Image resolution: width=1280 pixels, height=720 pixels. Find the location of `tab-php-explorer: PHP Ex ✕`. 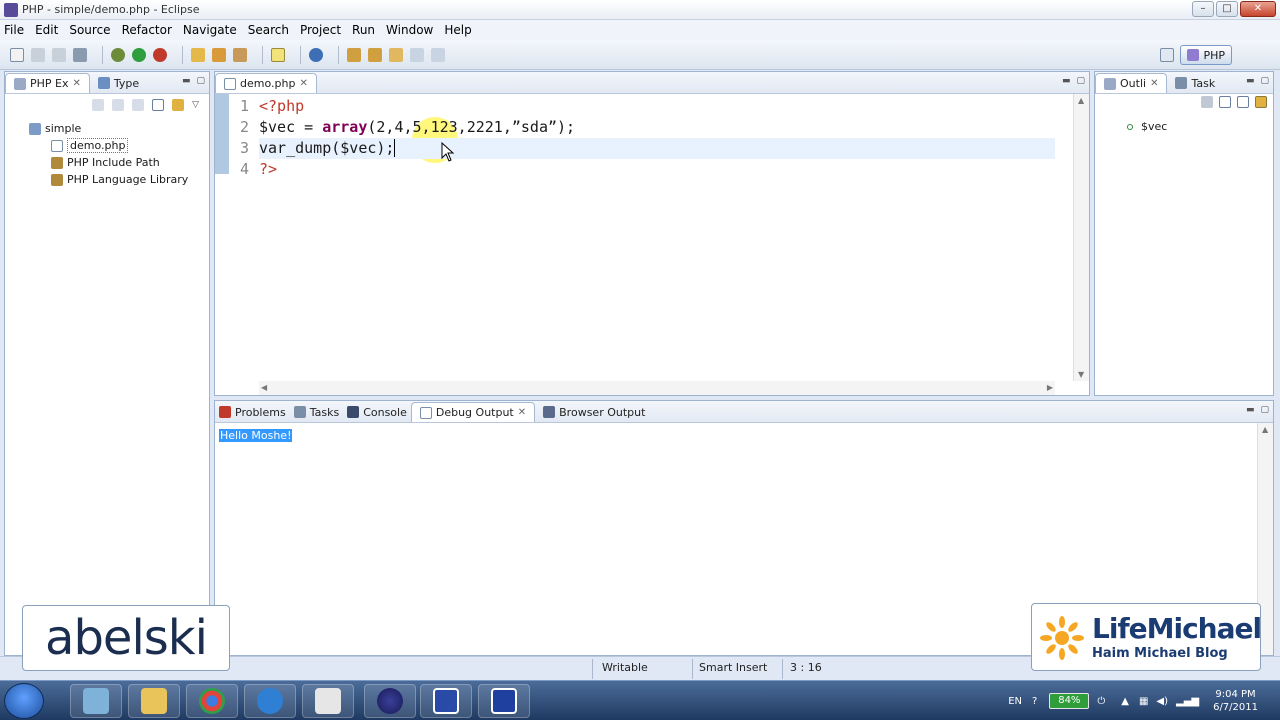

tab-php-explorer: PHP Ex ✕ is located at coordinates (47, 83).